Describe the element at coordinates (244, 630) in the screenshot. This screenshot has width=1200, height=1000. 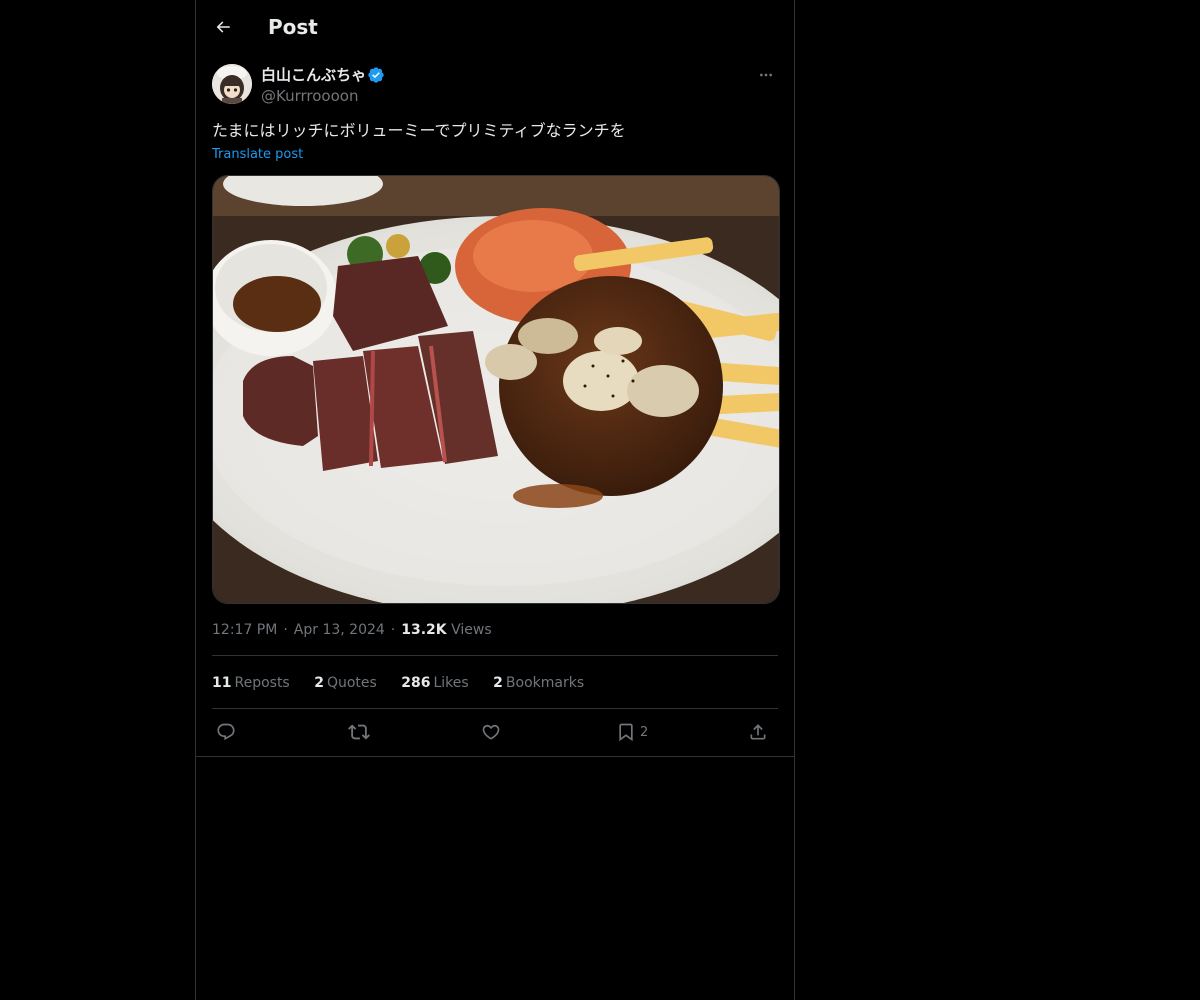
I see `post-time: 12:17 PM` at that location.